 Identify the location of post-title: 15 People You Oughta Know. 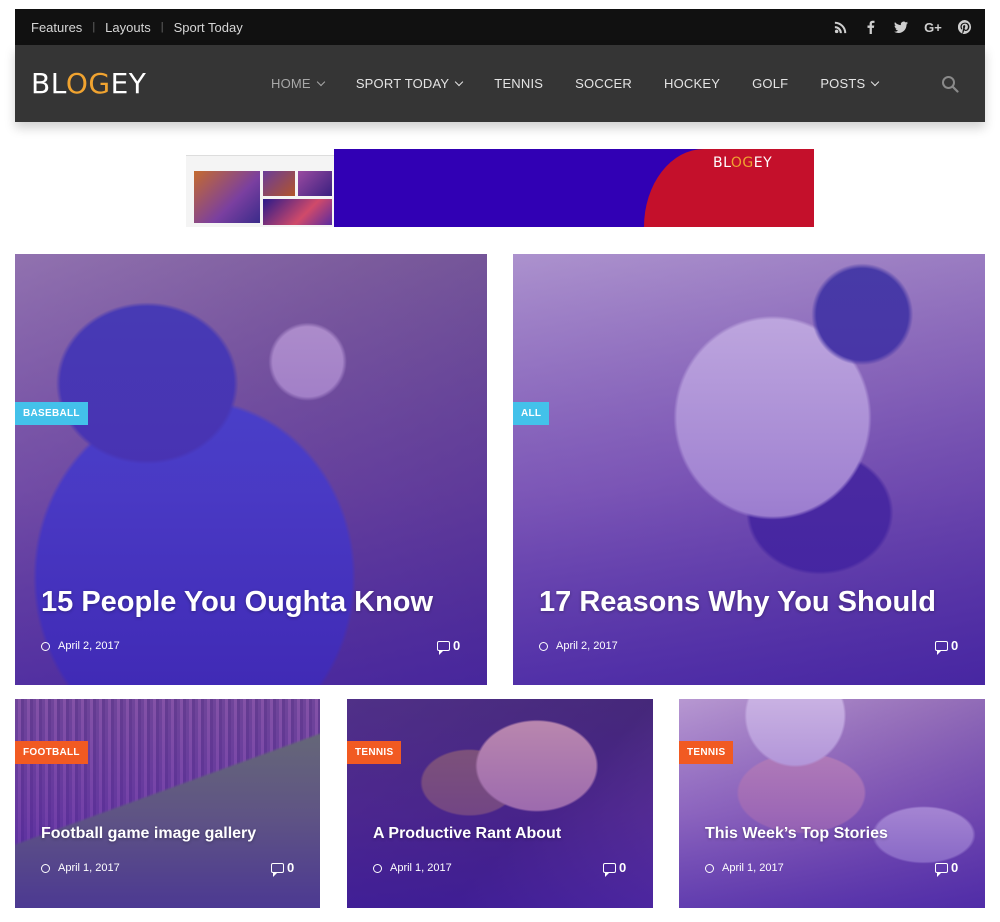
(237, 602).